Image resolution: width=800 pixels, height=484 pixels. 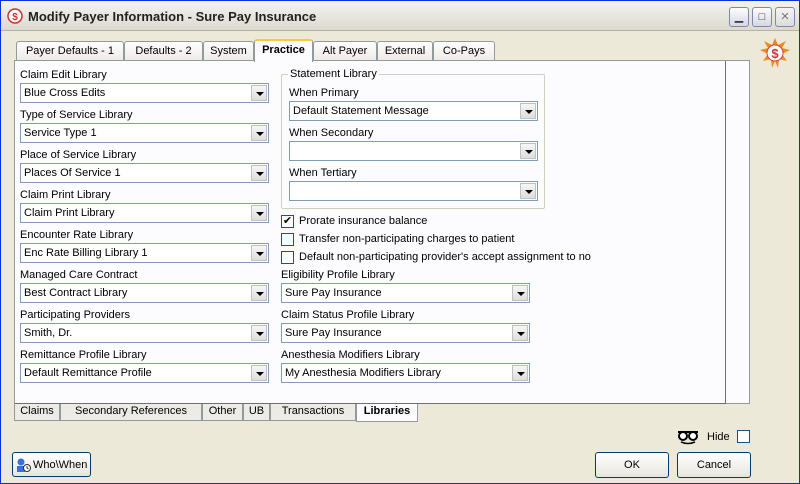 What do you see at coordinates (345, 51) in the screenshot?
I see `tab-alt-payer: Alt Payer` at bounding box center [345, 51].